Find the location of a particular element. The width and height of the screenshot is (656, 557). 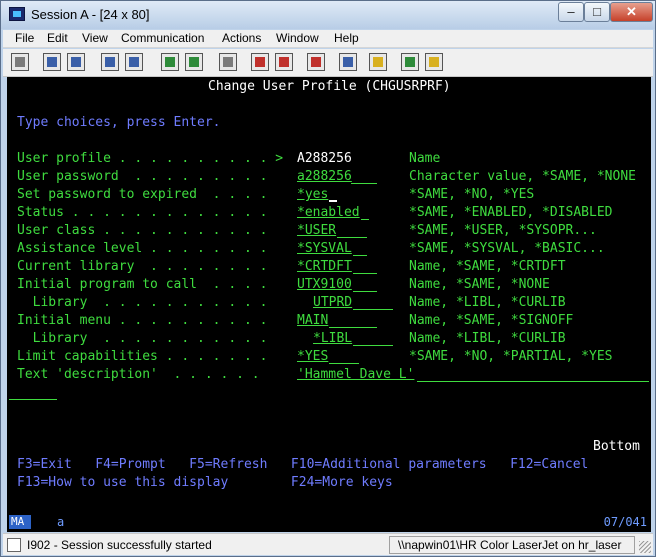

input-program-library: UTPRD is located at coordinates (332, 303).